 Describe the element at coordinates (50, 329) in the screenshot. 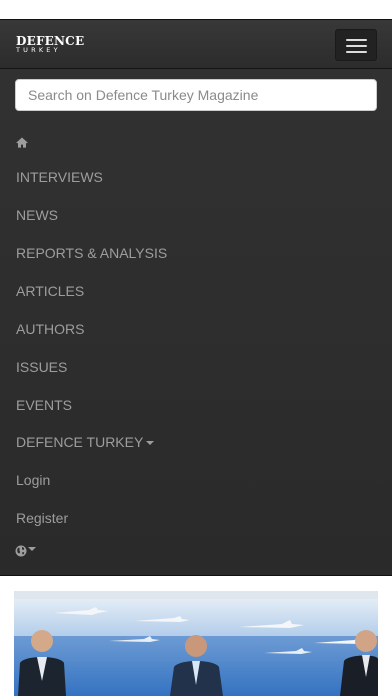

I see `nav-item-authors: AUTHORS` at that location.